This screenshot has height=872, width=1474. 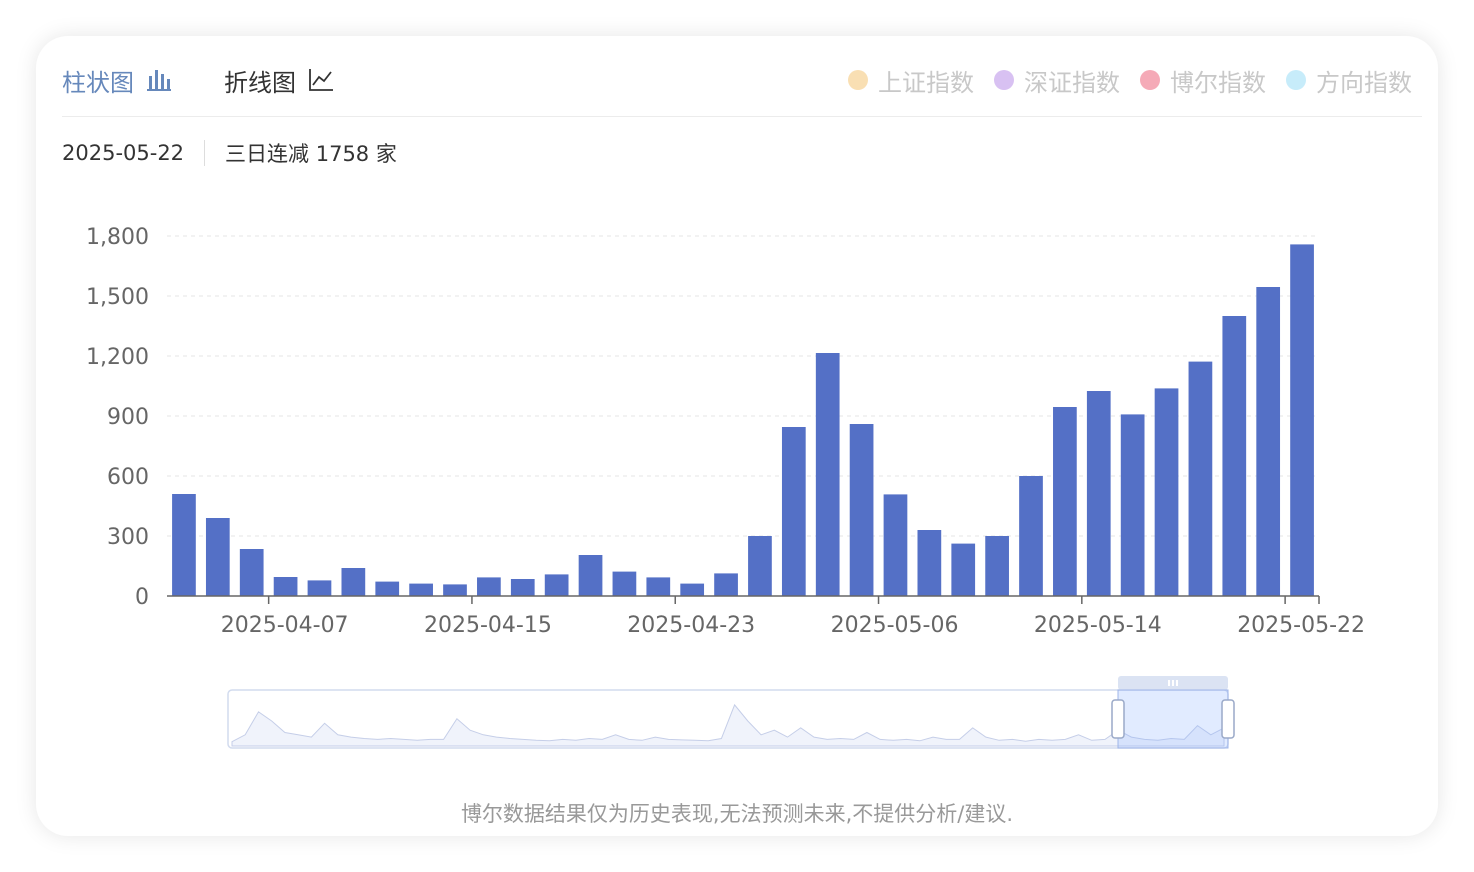 What do you see at coordinates (128, 417) in the screenshot?
I see `y-tick-label: 900` at bounding box center [128, 417].